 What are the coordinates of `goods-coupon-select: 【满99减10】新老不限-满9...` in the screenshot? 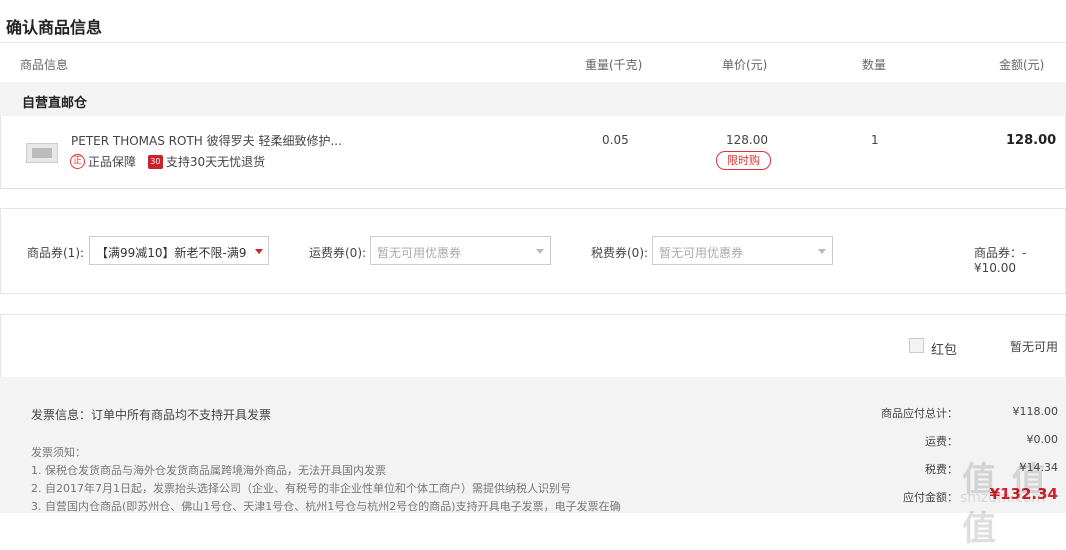 It's located at (179, 250).